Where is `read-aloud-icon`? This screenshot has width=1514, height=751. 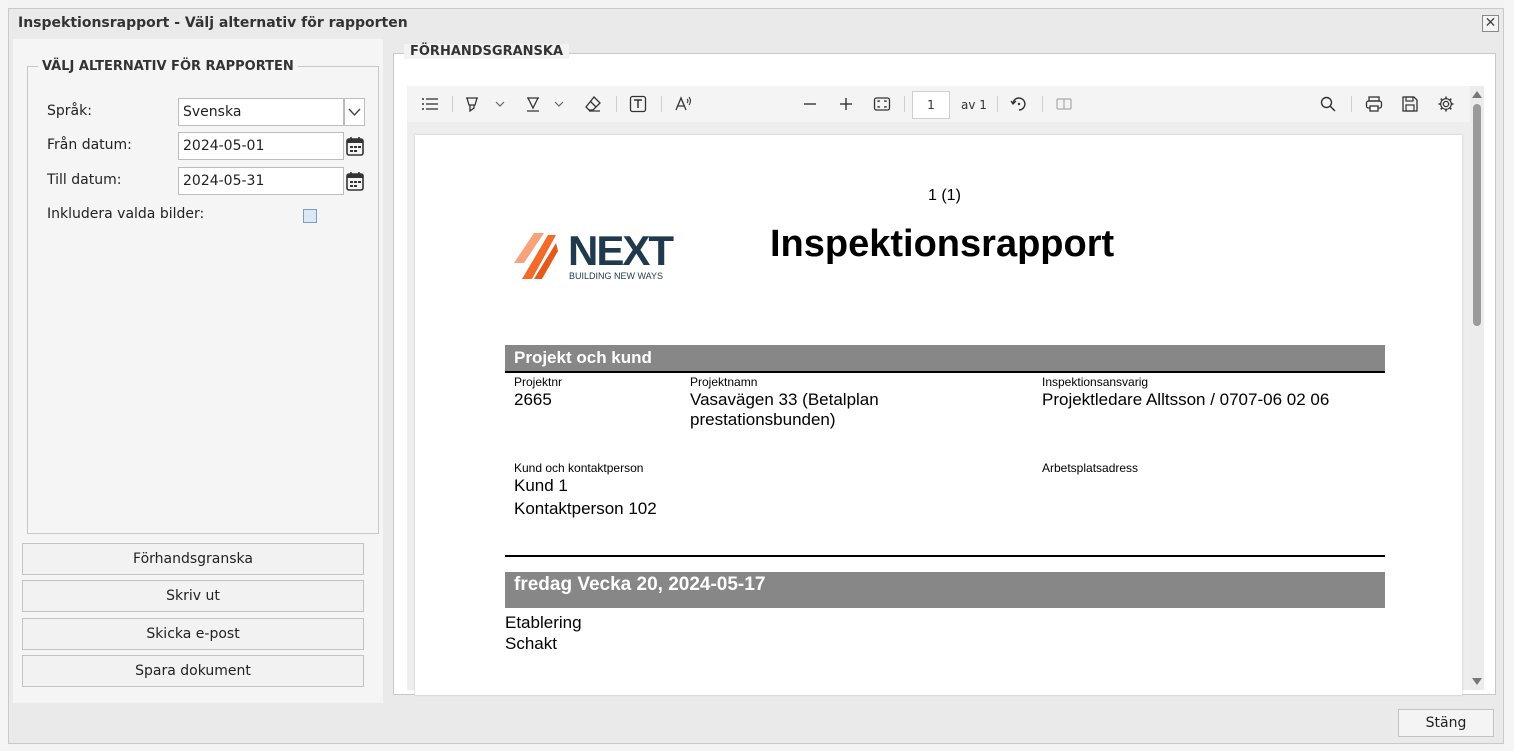
read-aloud-icon is located at coordinates (683, 104).